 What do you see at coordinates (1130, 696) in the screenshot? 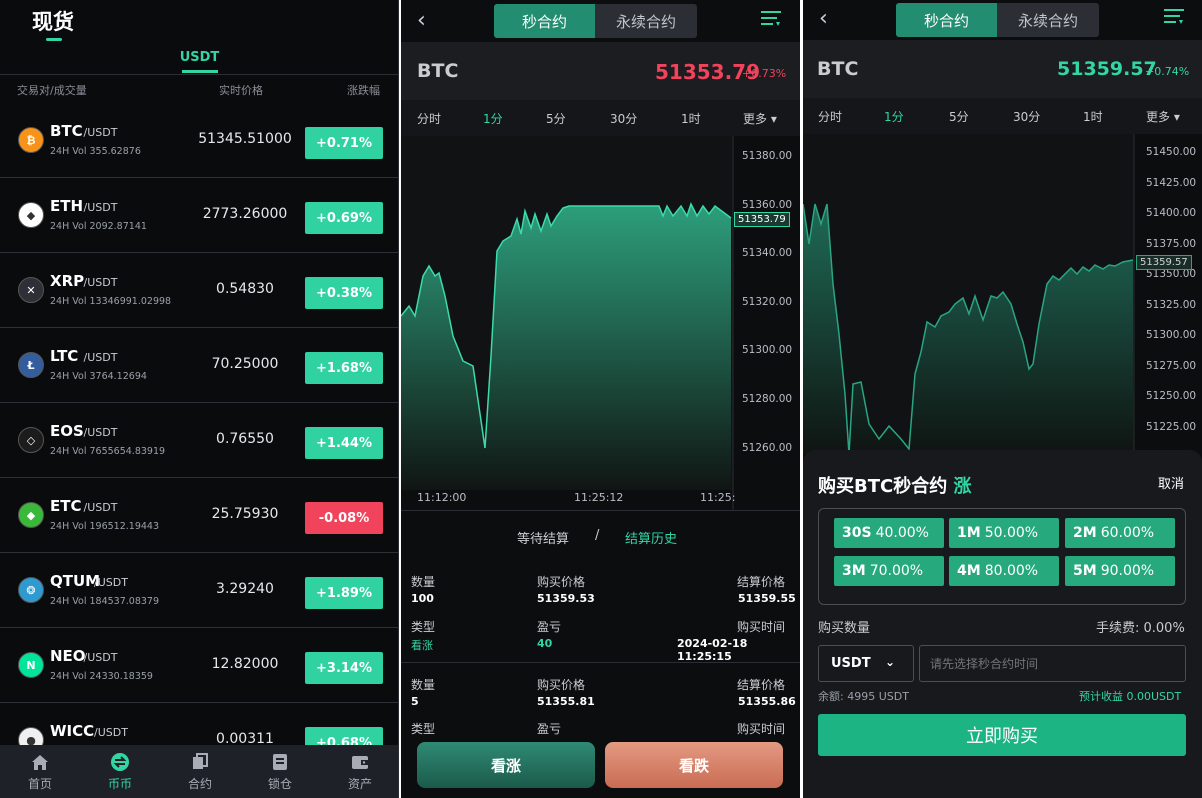
I see `expected-return: 预计收益 0.00USDT` at bounding box center [1130, 696].